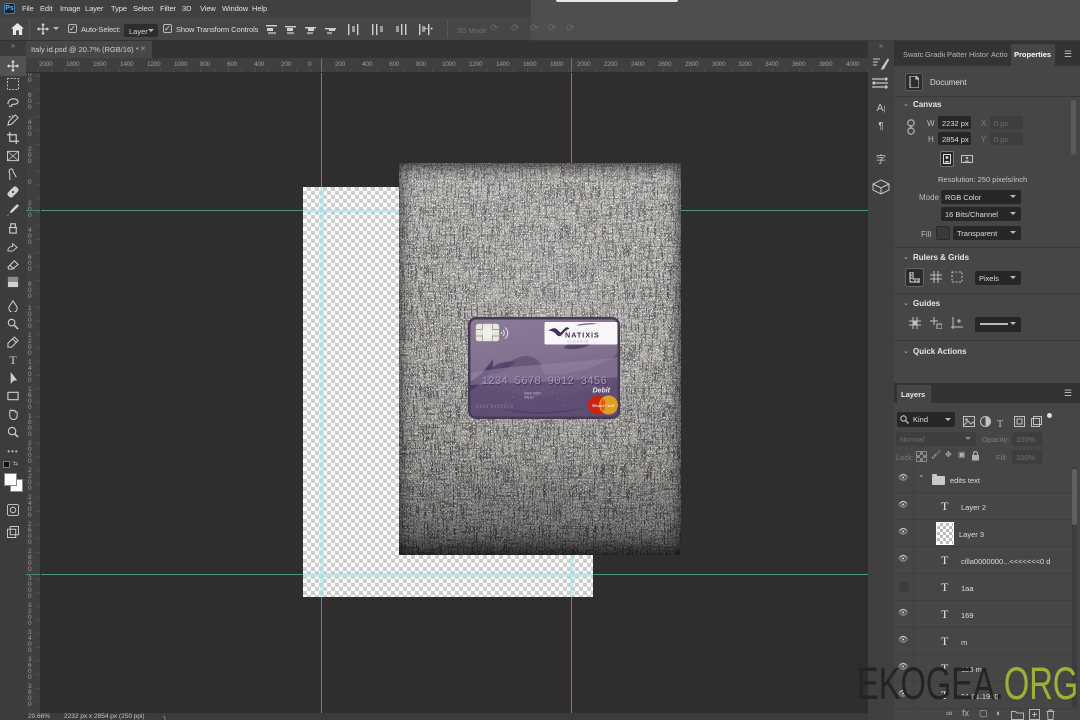  I want to click on svg-text: XXXX XXXXXXX, so click(495, 408).